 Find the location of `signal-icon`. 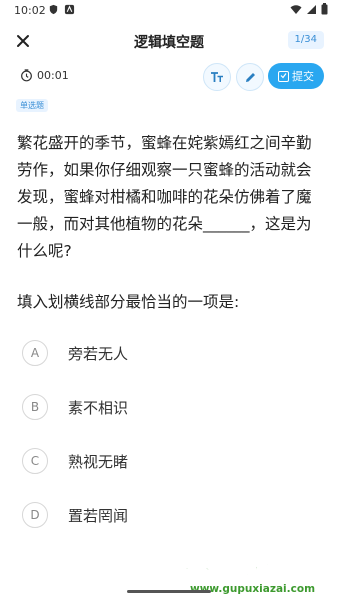

signal-icon is located at coordinates (311, 9).